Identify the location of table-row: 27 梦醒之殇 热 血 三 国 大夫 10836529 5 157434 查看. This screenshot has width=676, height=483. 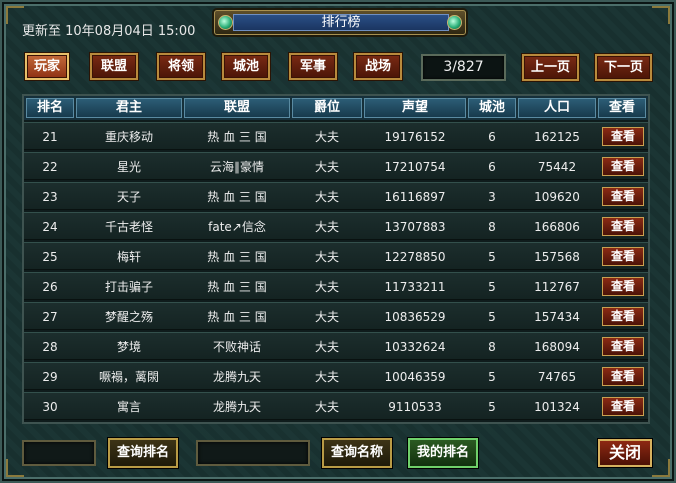
(336, 316).